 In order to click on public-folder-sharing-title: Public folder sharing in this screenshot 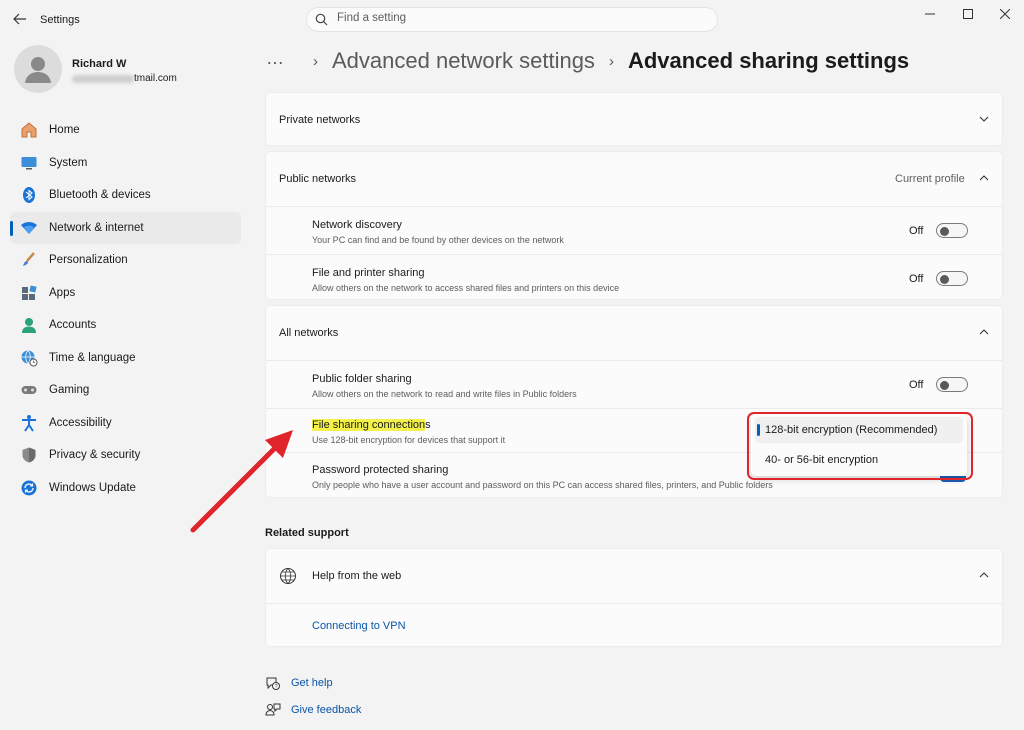, I will do `click(362, 379)`.